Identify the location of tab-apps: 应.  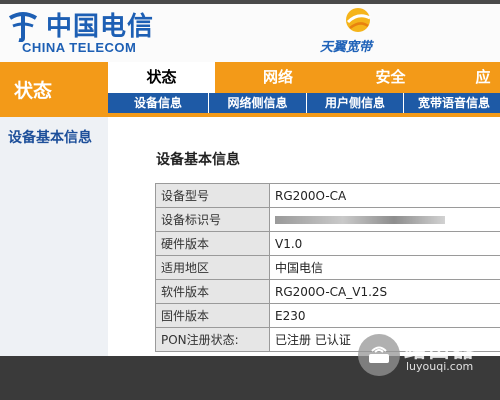
(476, 77).